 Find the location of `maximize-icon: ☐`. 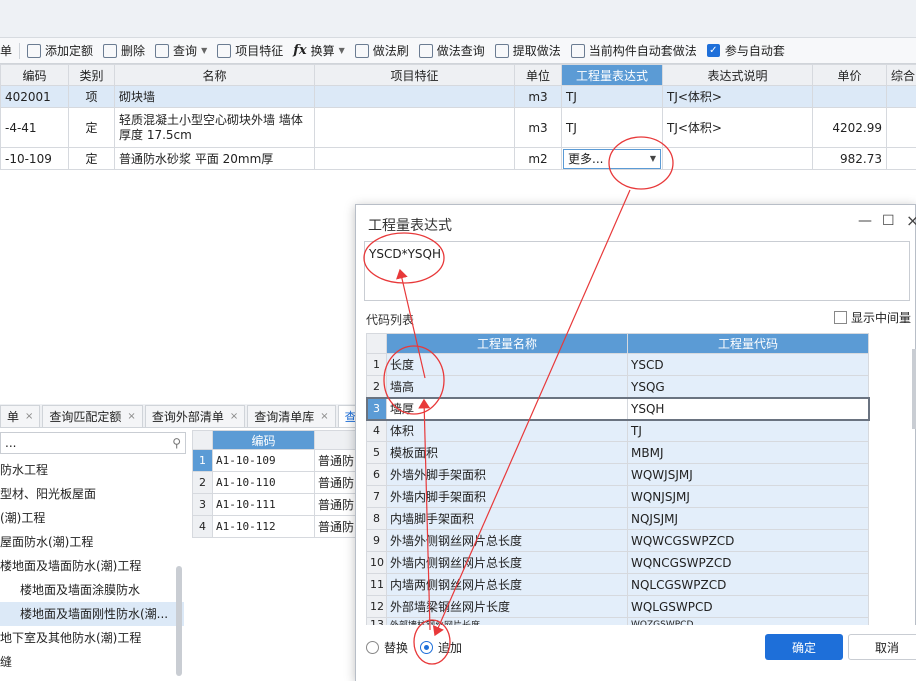

maximize-icon: ☐ is located at coordinates (888, 221).